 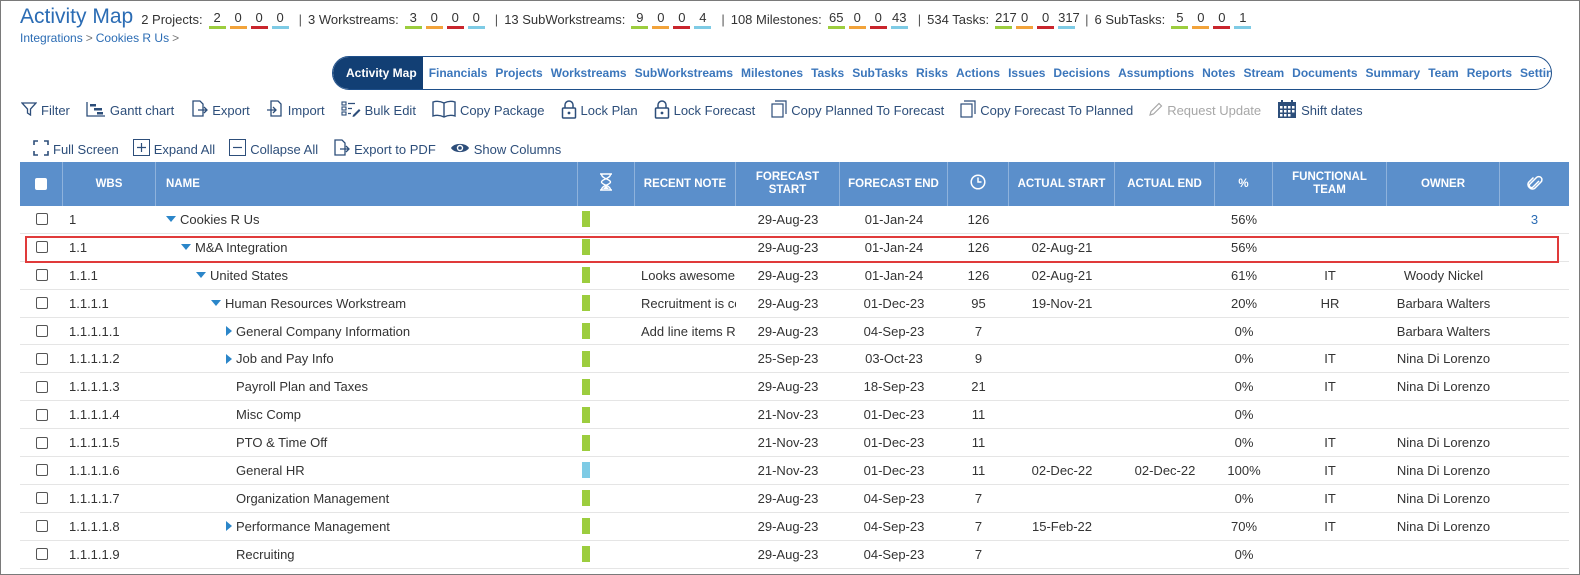 What do you see at coordinates (1443, 73) in the screenshot?
I see `nav-tab-team: Team` at bounding box center [1443, 73].